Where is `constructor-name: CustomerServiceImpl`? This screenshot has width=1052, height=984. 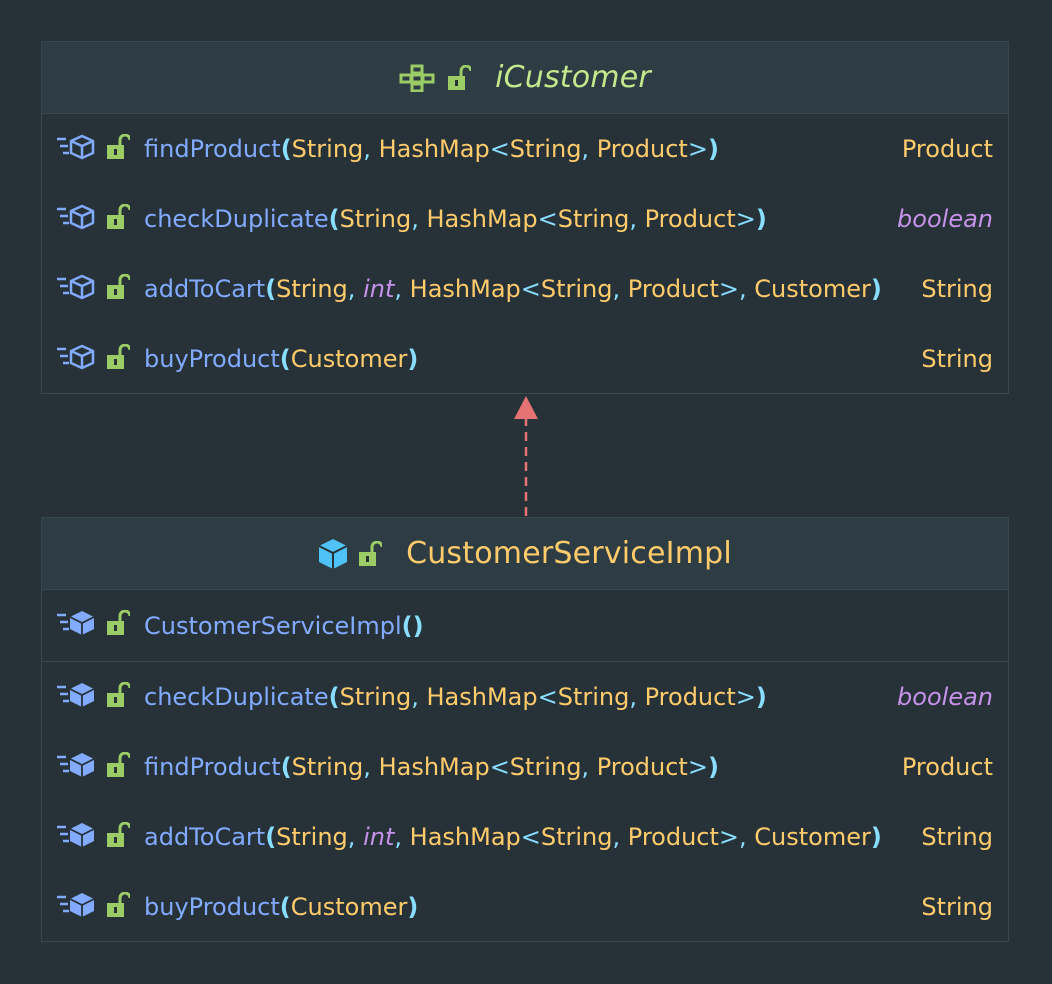
constructor-name: CustomerServiceImpl is located at coordinates (273, 625).